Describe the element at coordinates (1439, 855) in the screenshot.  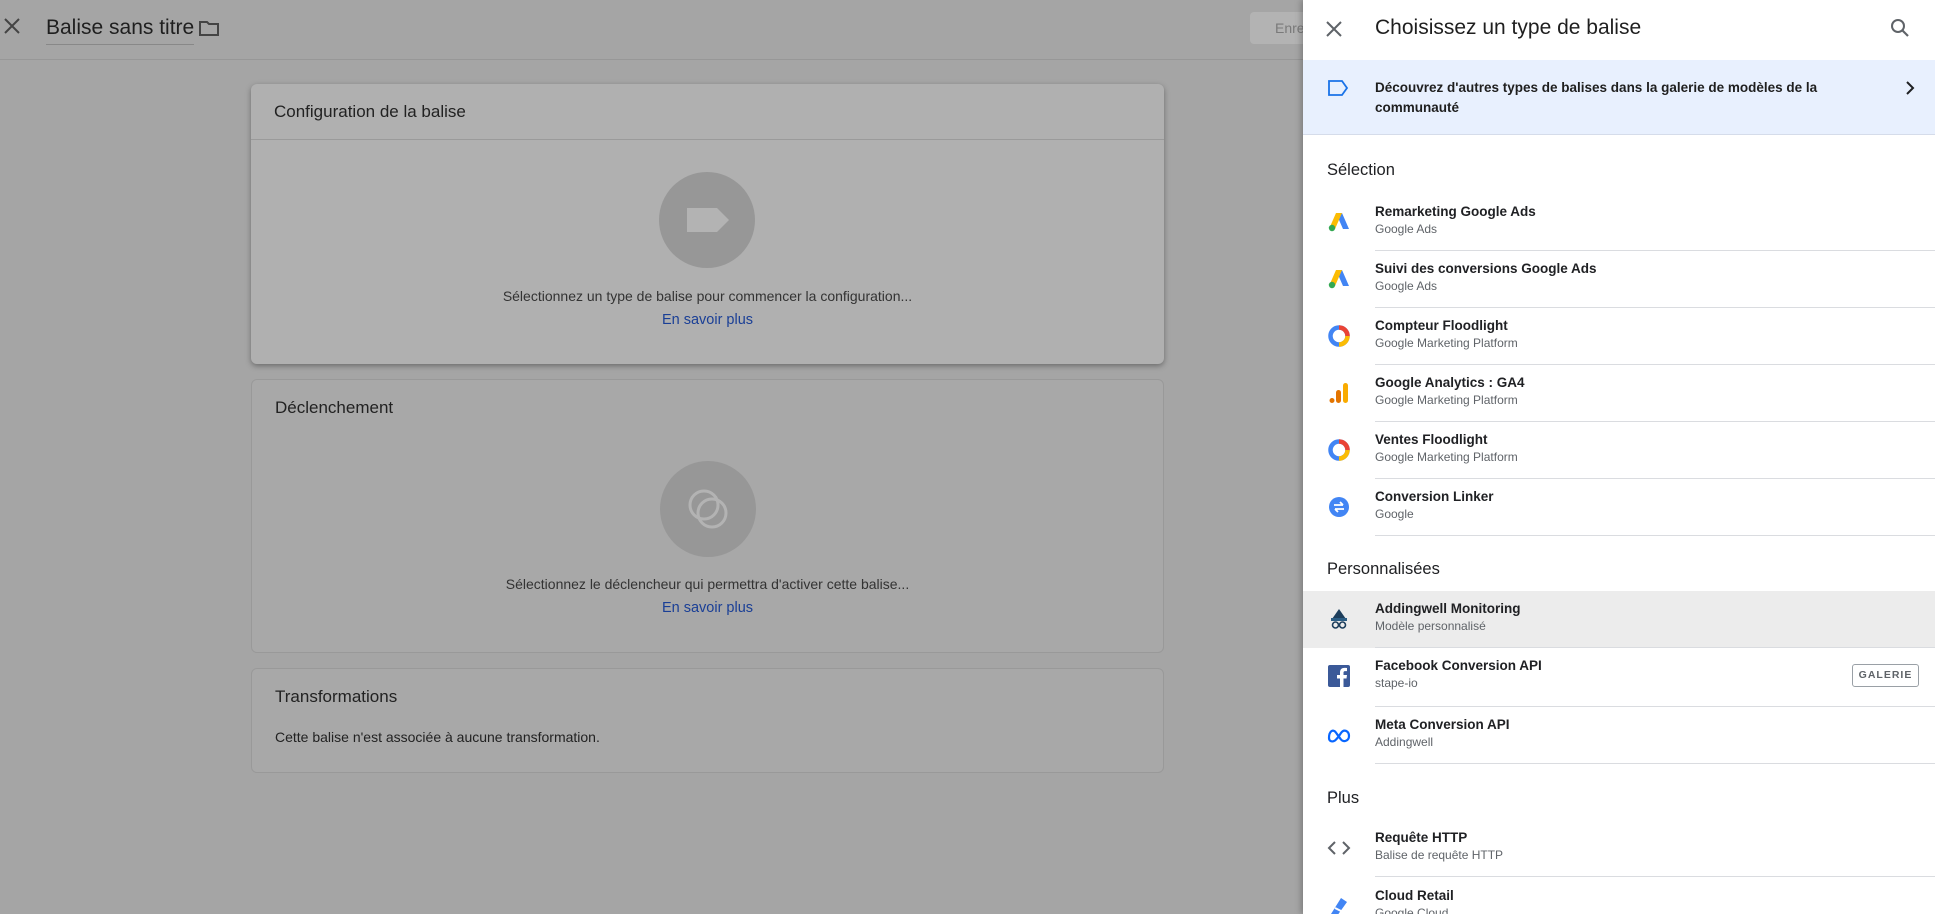
I see `item-subtitle: Balise de requête HTTP` at that location.